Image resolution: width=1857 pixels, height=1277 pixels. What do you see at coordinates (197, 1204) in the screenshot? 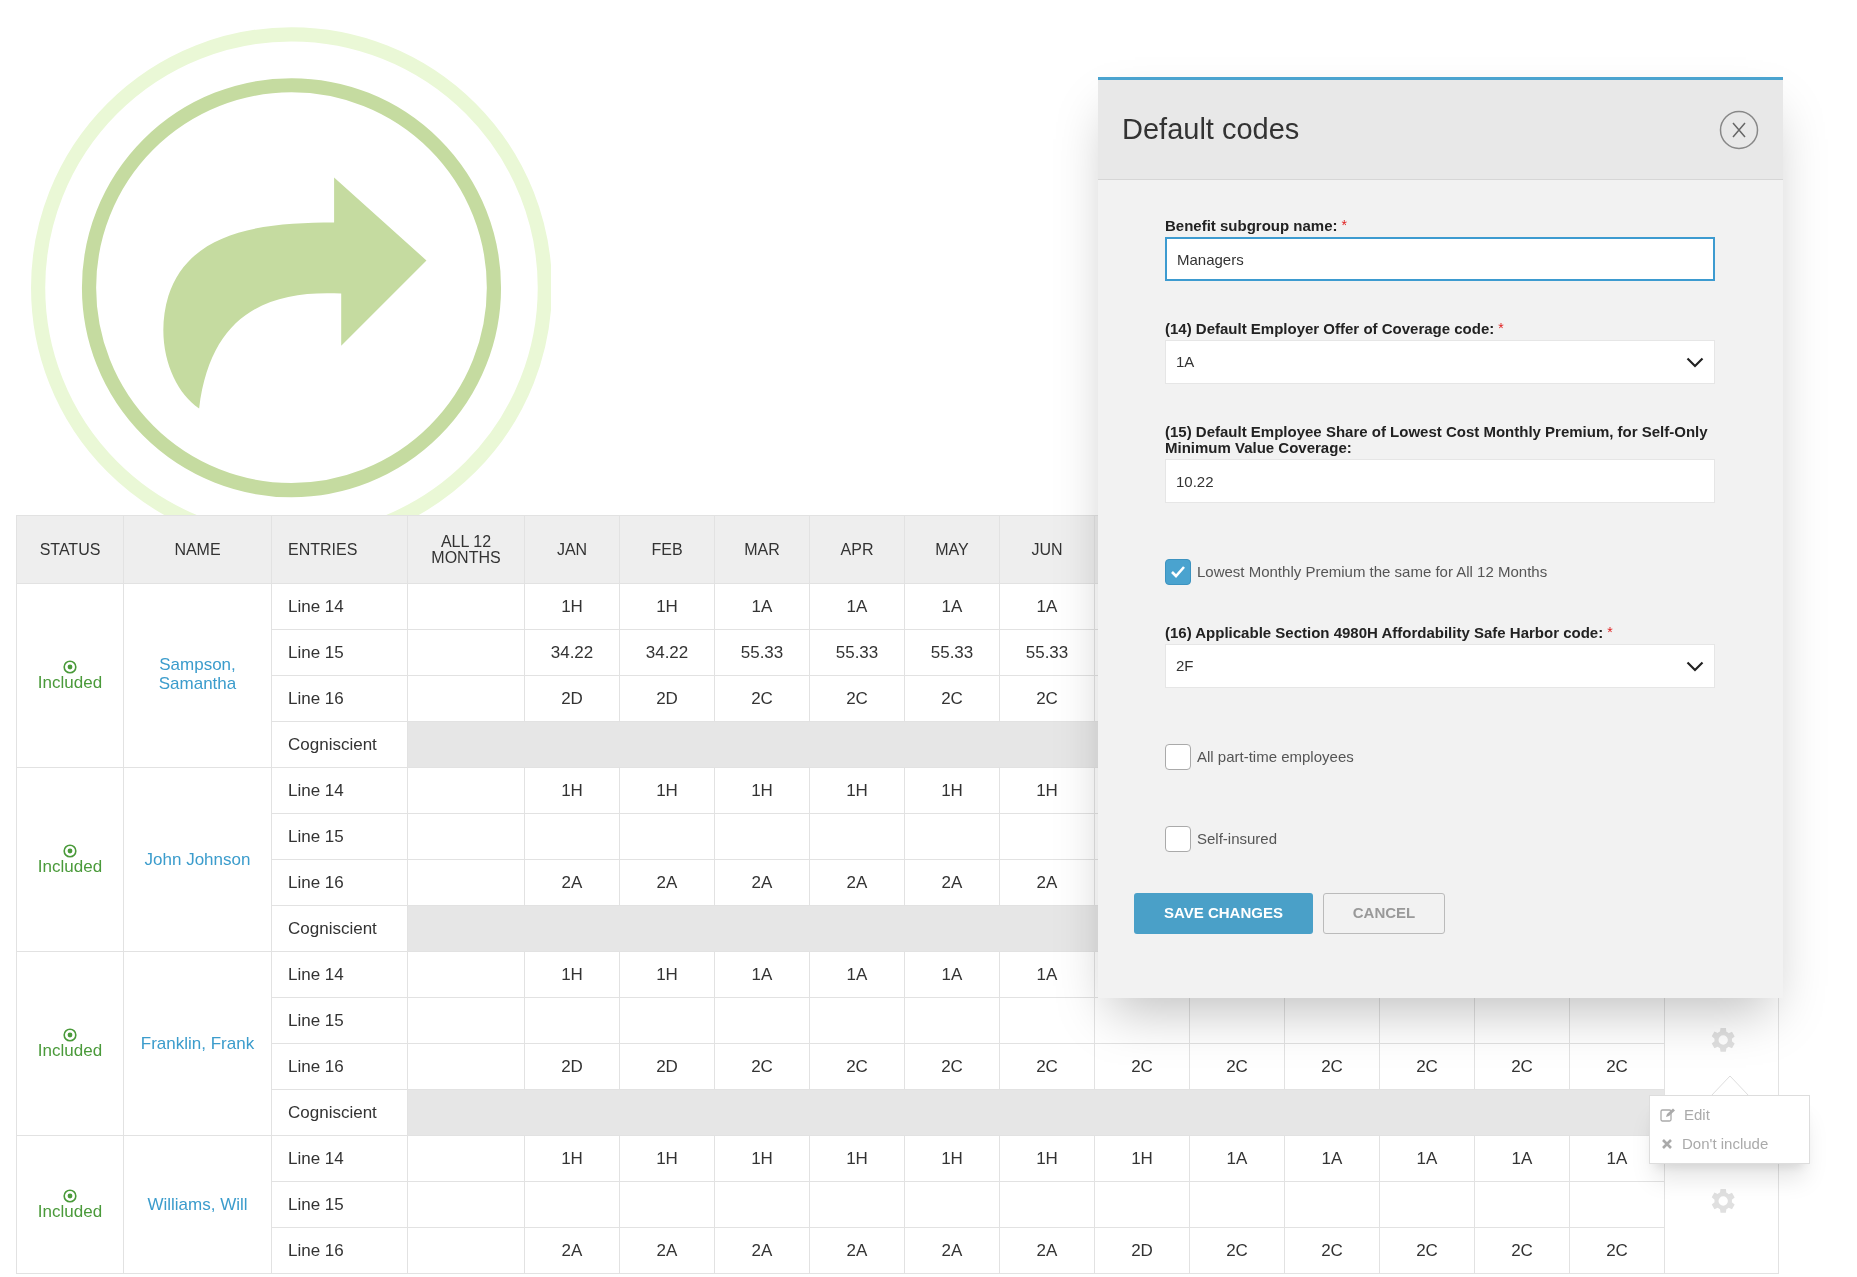
I see `employee-name-link: Williams, Will` at bounding box center [197, 1204].